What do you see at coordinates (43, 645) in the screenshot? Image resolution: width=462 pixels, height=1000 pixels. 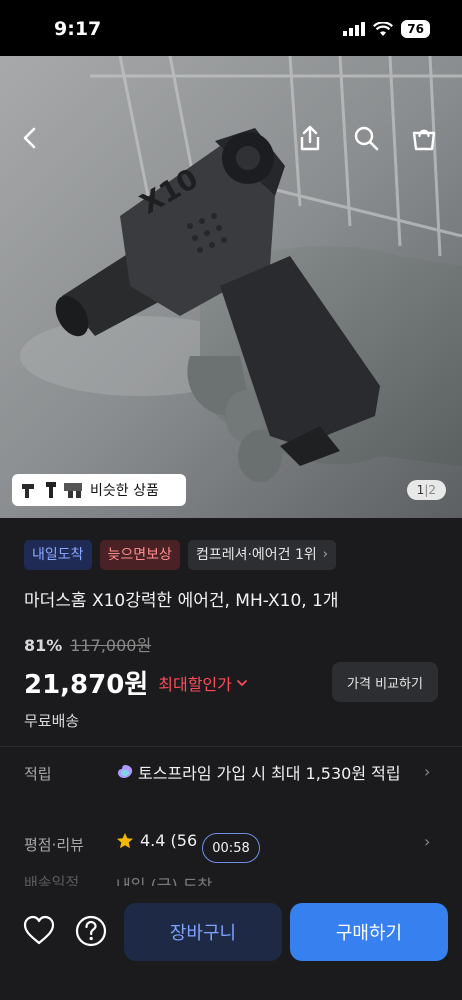 I see `discount-rate: 81%` at bounding box center [43, 645].